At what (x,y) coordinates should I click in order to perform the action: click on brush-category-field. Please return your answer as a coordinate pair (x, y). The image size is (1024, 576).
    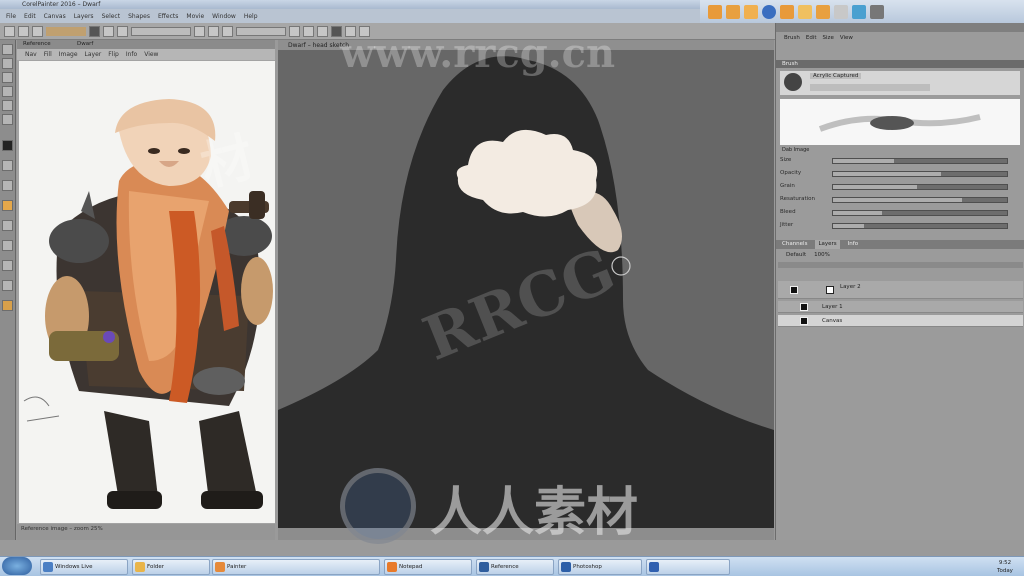
    Looking at the image, I should click on (870, 87).